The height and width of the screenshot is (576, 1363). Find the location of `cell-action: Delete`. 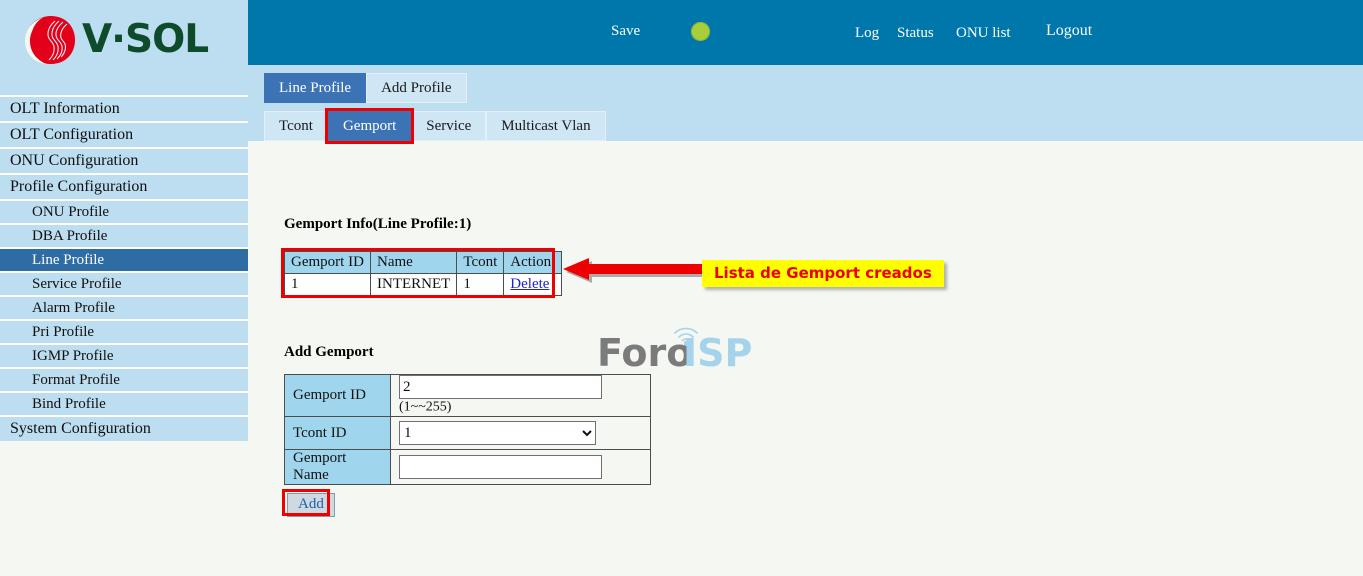

cell-action: Delete is located at coordinates (533, 284).